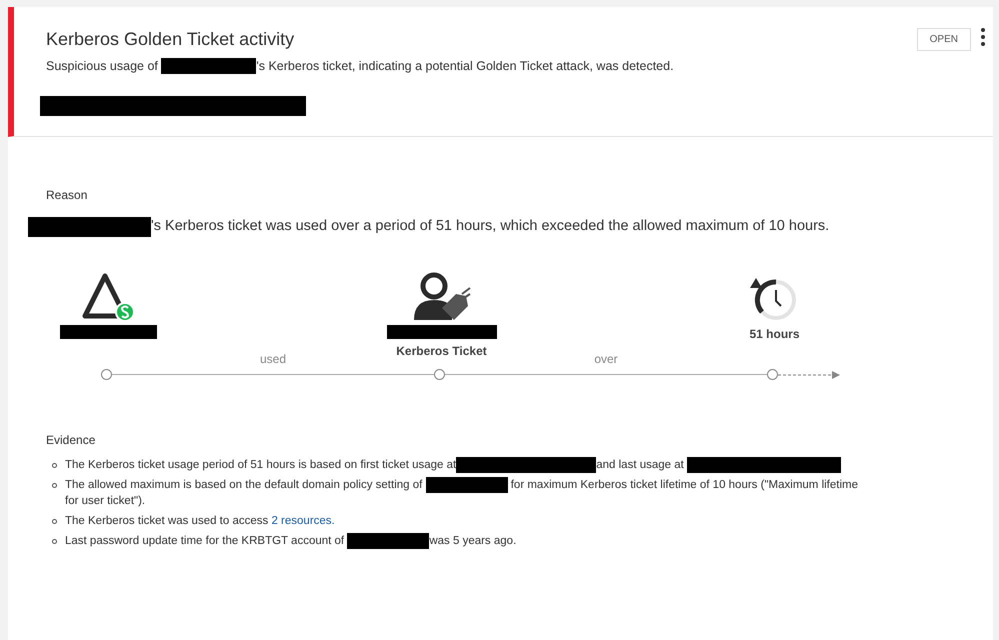 The height and width of the screenshot is (640, 999). Describe the element at coordinates (102, 66) in the screenshot. I see `sentence-text: Suspicious usage of` at that location.